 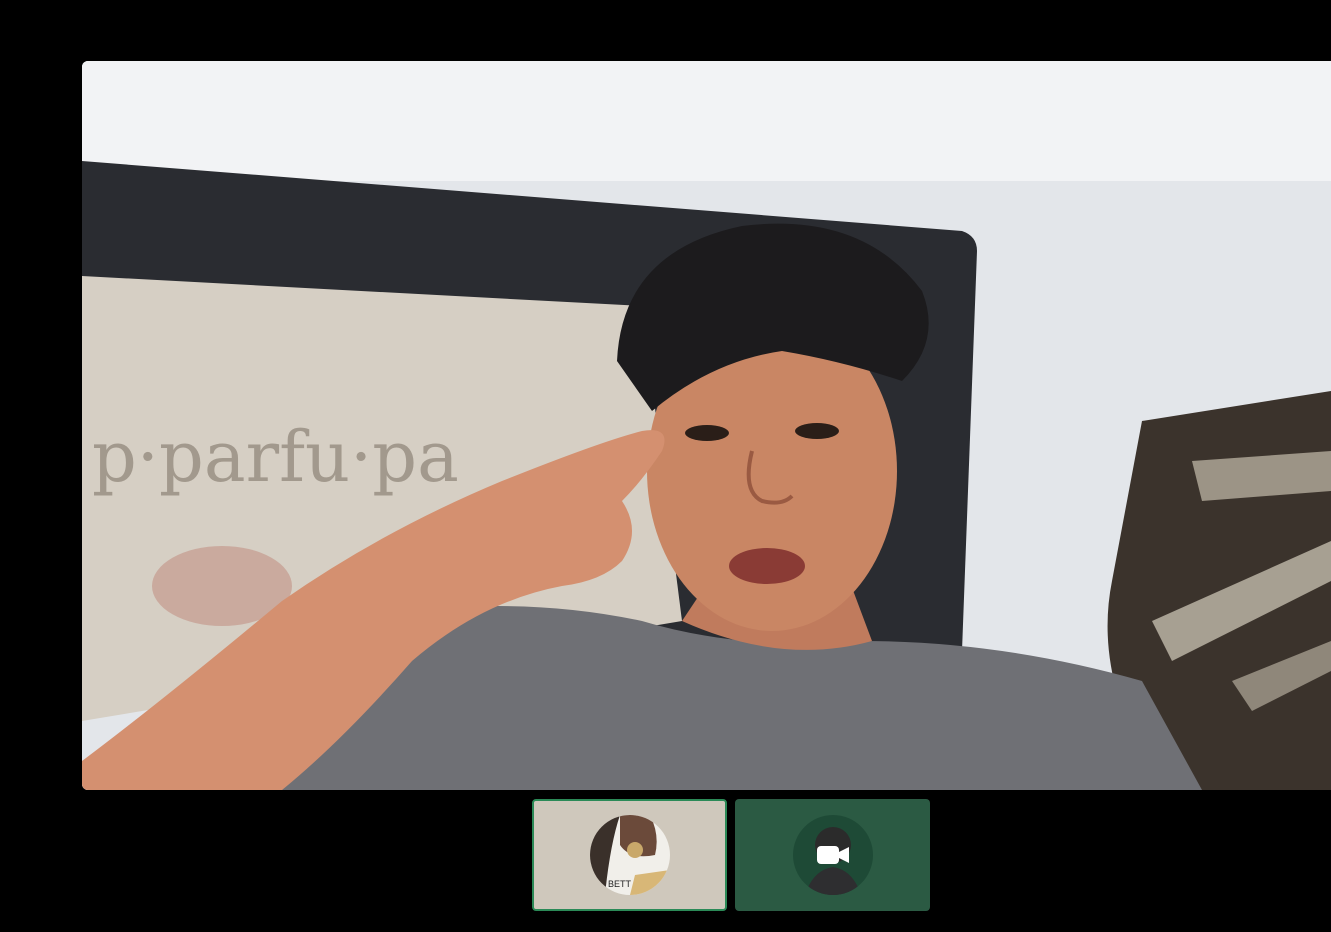 I want to click on participant-strip: BETT, so click(x=732, y=855).